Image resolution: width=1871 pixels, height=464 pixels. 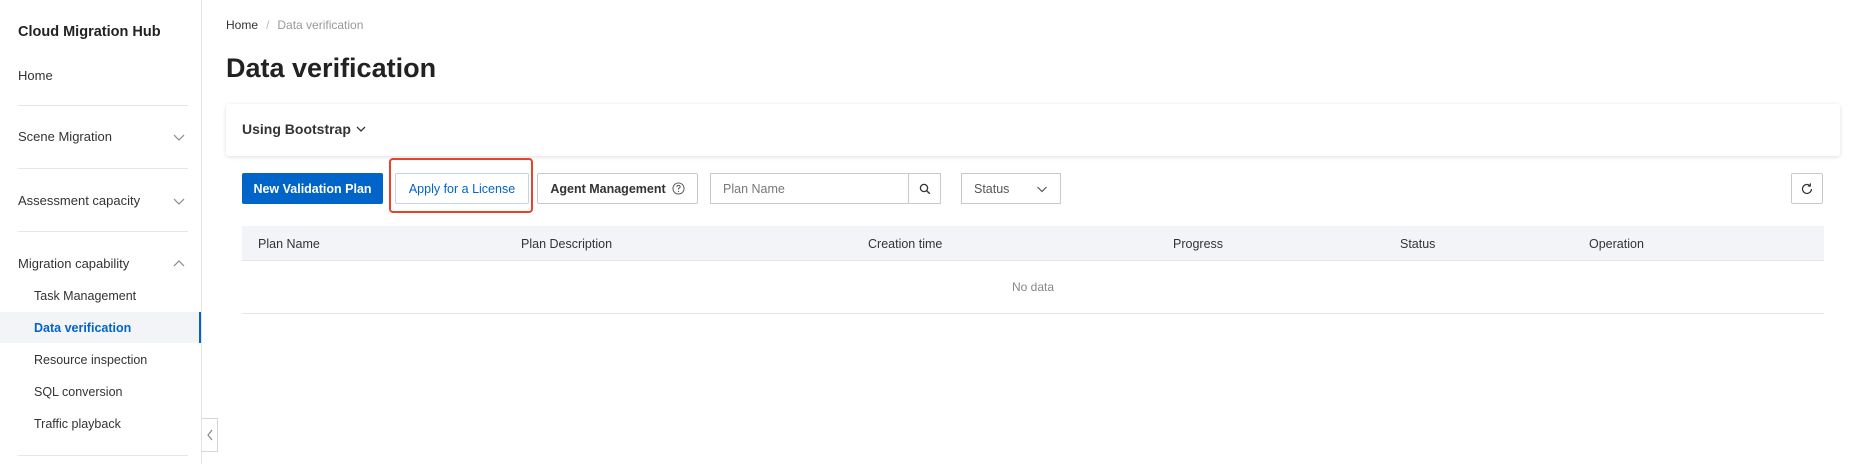 What do you see at coordinates (289, 244) in the screenshot?
I see `column-header: Plan Name` at bounding box center [289, 244].